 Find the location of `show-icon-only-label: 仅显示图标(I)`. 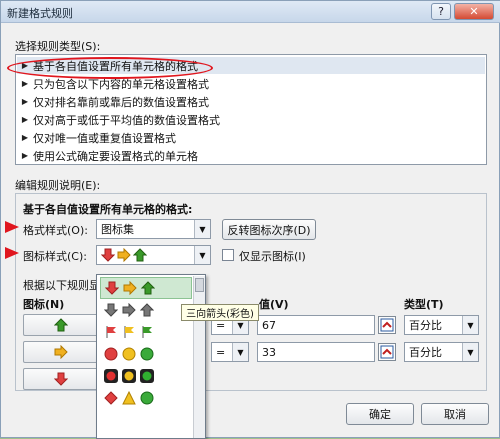

show-icon-only-label: 仅显示图标(I) is located at coordinates (272, 256).